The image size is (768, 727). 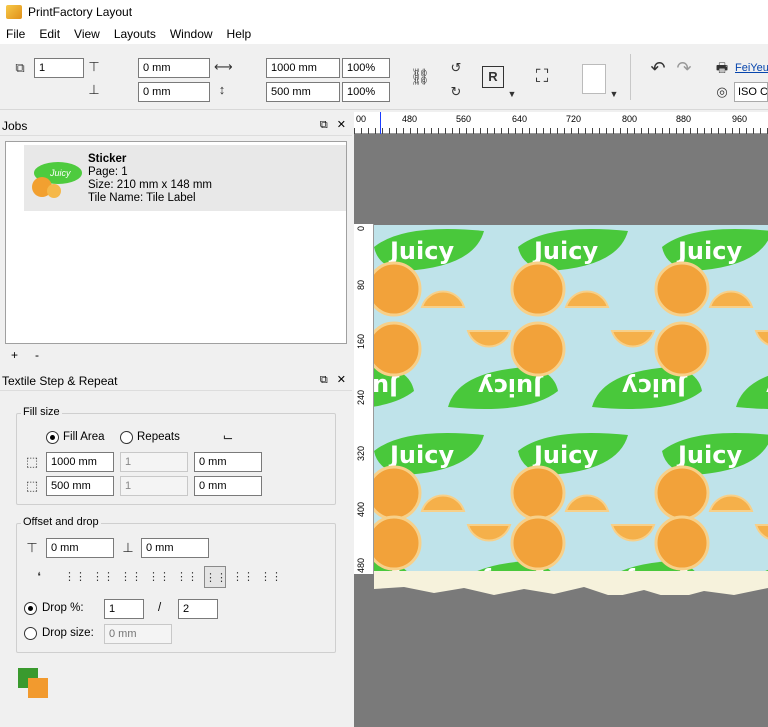 I want to click on menu-bar: File Edit View Layouts Window Help, so click(x=384, y=34).